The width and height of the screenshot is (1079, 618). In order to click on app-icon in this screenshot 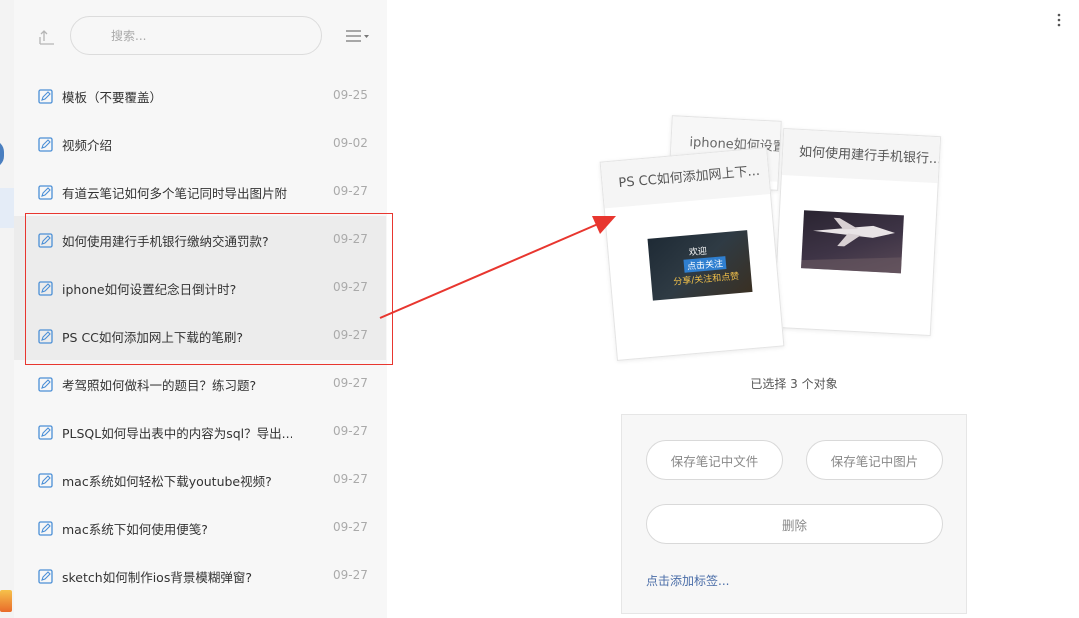, I will do `click(6, 601)`.